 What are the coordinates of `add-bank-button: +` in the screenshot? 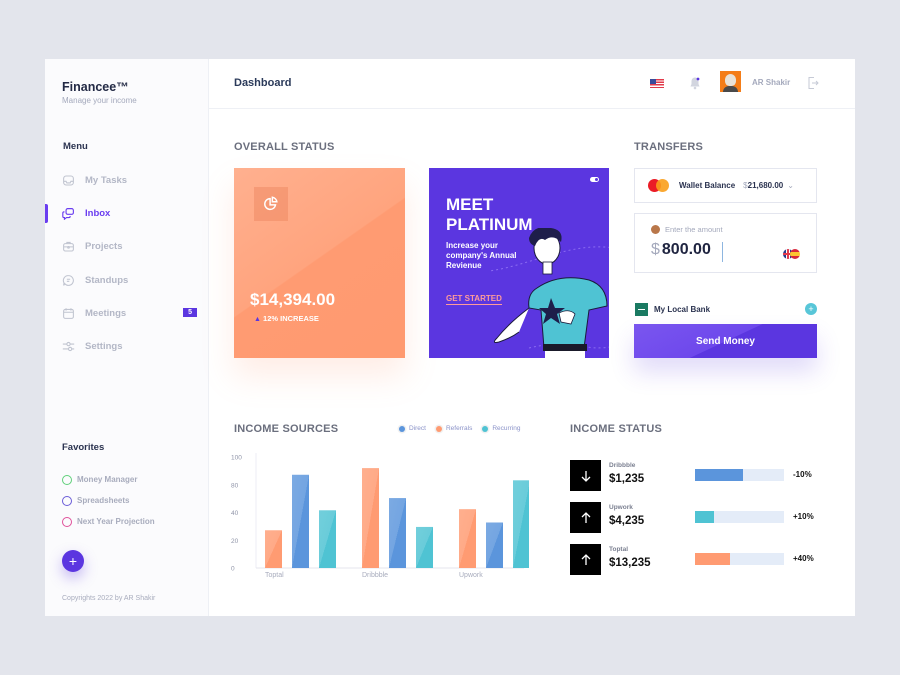 It's located at (811, 309).